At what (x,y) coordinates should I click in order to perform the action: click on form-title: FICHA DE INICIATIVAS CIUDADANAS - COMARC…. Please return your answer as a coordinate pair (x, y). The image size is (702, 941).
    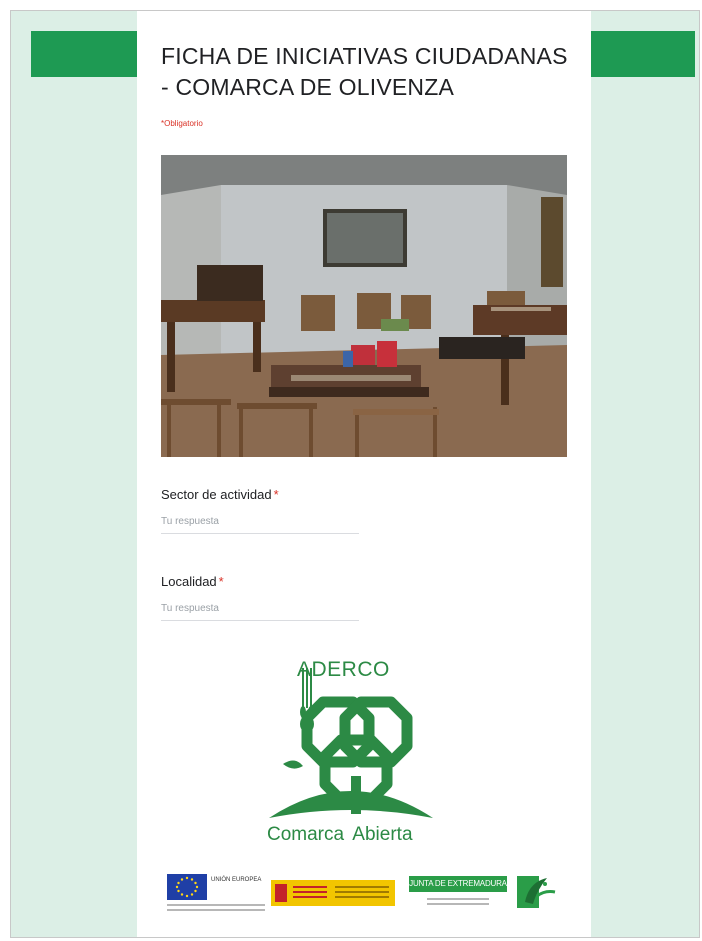
    Looking at the image, I should click on (364, 71).